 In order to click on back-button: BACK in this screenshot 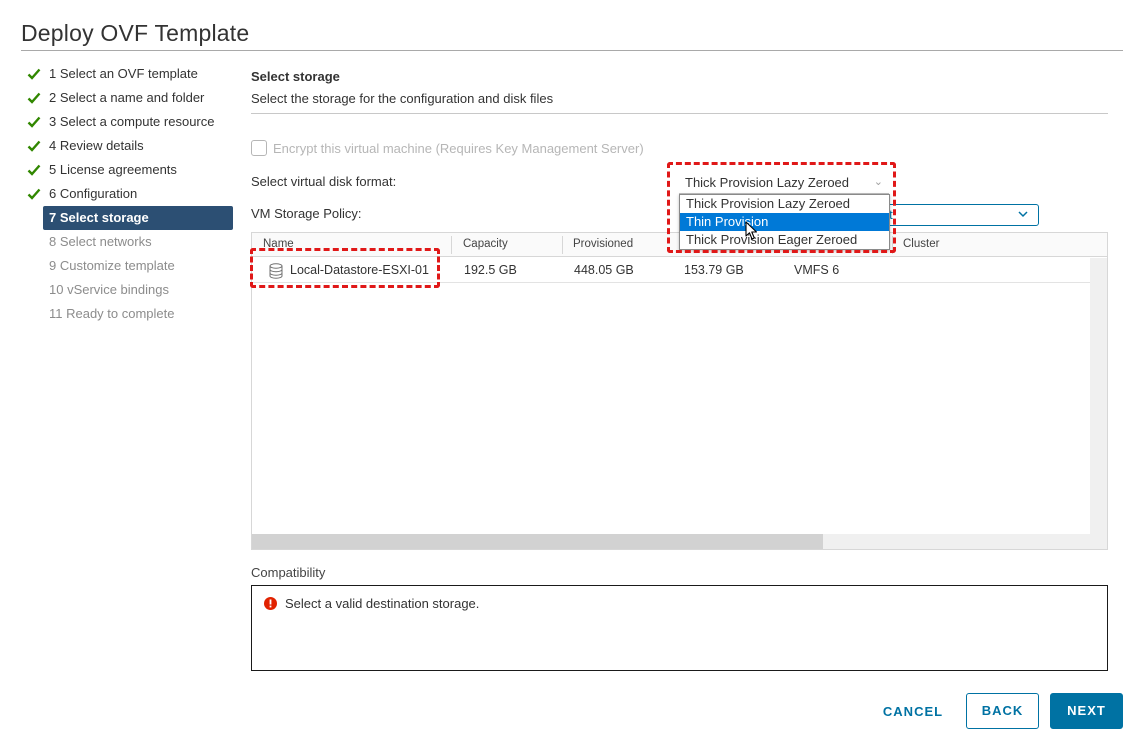, I will do `click(1002, 711)`.